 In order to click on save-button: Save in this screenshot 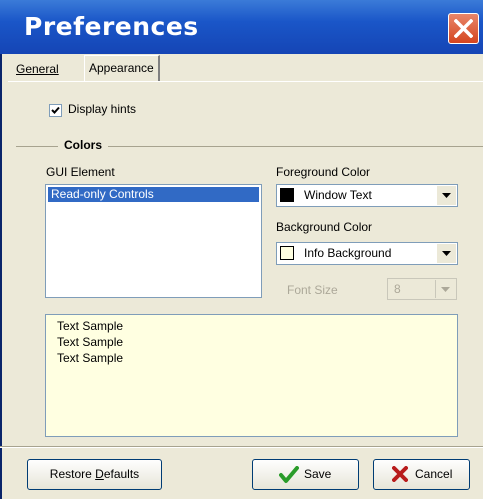, I will do `click(305, 474)`.